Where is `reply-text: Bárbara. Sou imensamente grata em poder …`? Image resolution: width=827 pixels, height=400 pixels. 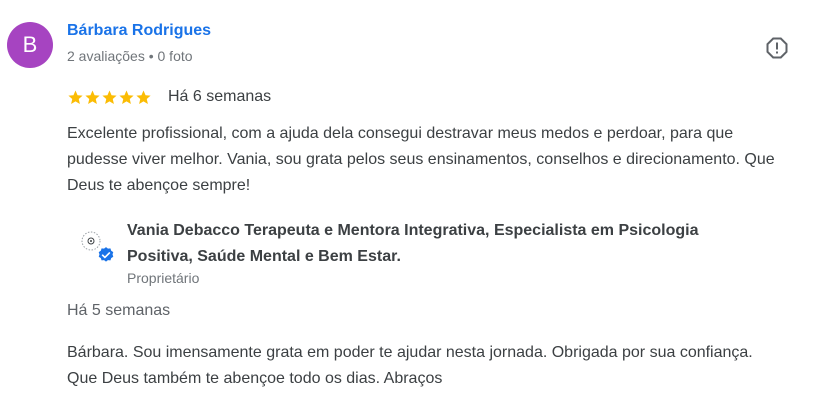
reply-text: Bárbara. Sou imensamente grata em poder … is located at coordinates (410, 365).